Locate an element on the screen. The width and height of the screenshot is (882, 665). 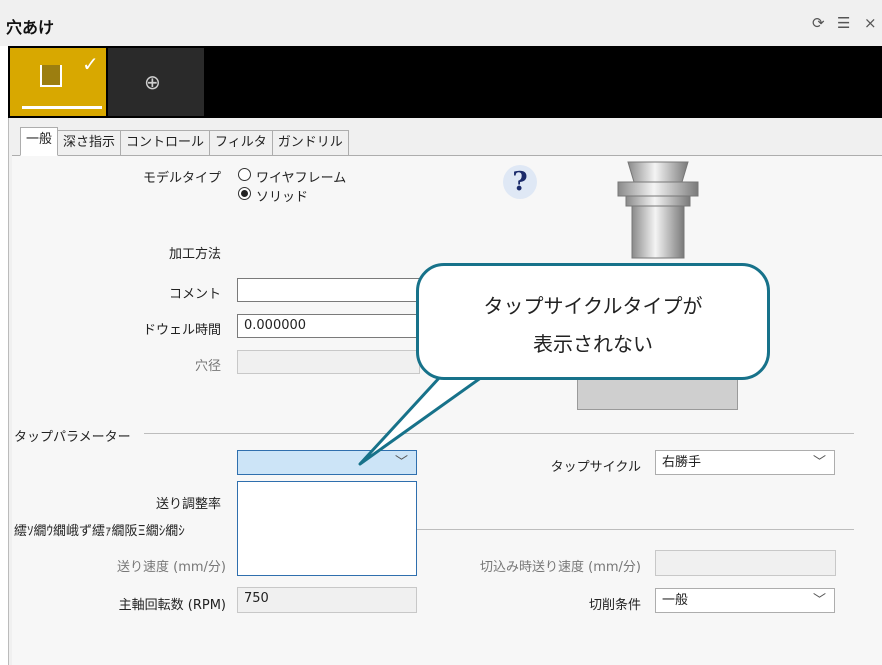
cut-condition-label: 切削条件 is located at coordinates (614, 605).